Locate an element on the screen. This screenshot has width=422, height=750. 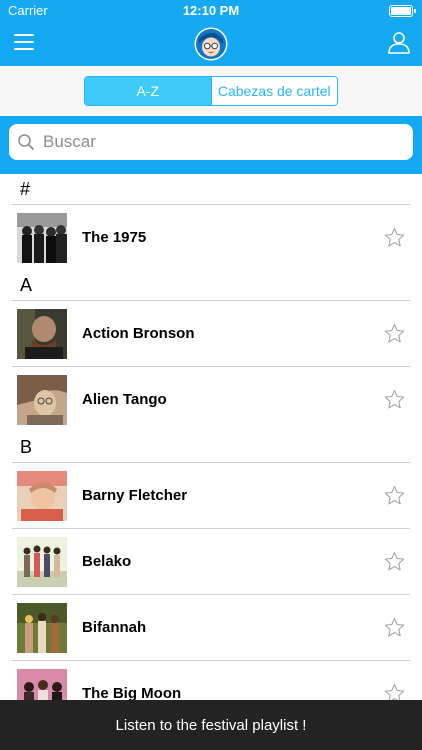
artist-name: Belako is located at coordinates (107, 561).